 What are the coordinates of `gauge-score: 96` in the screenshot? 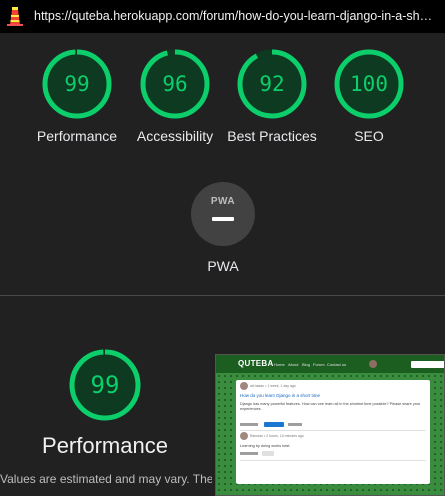 It's located at (175, 84).